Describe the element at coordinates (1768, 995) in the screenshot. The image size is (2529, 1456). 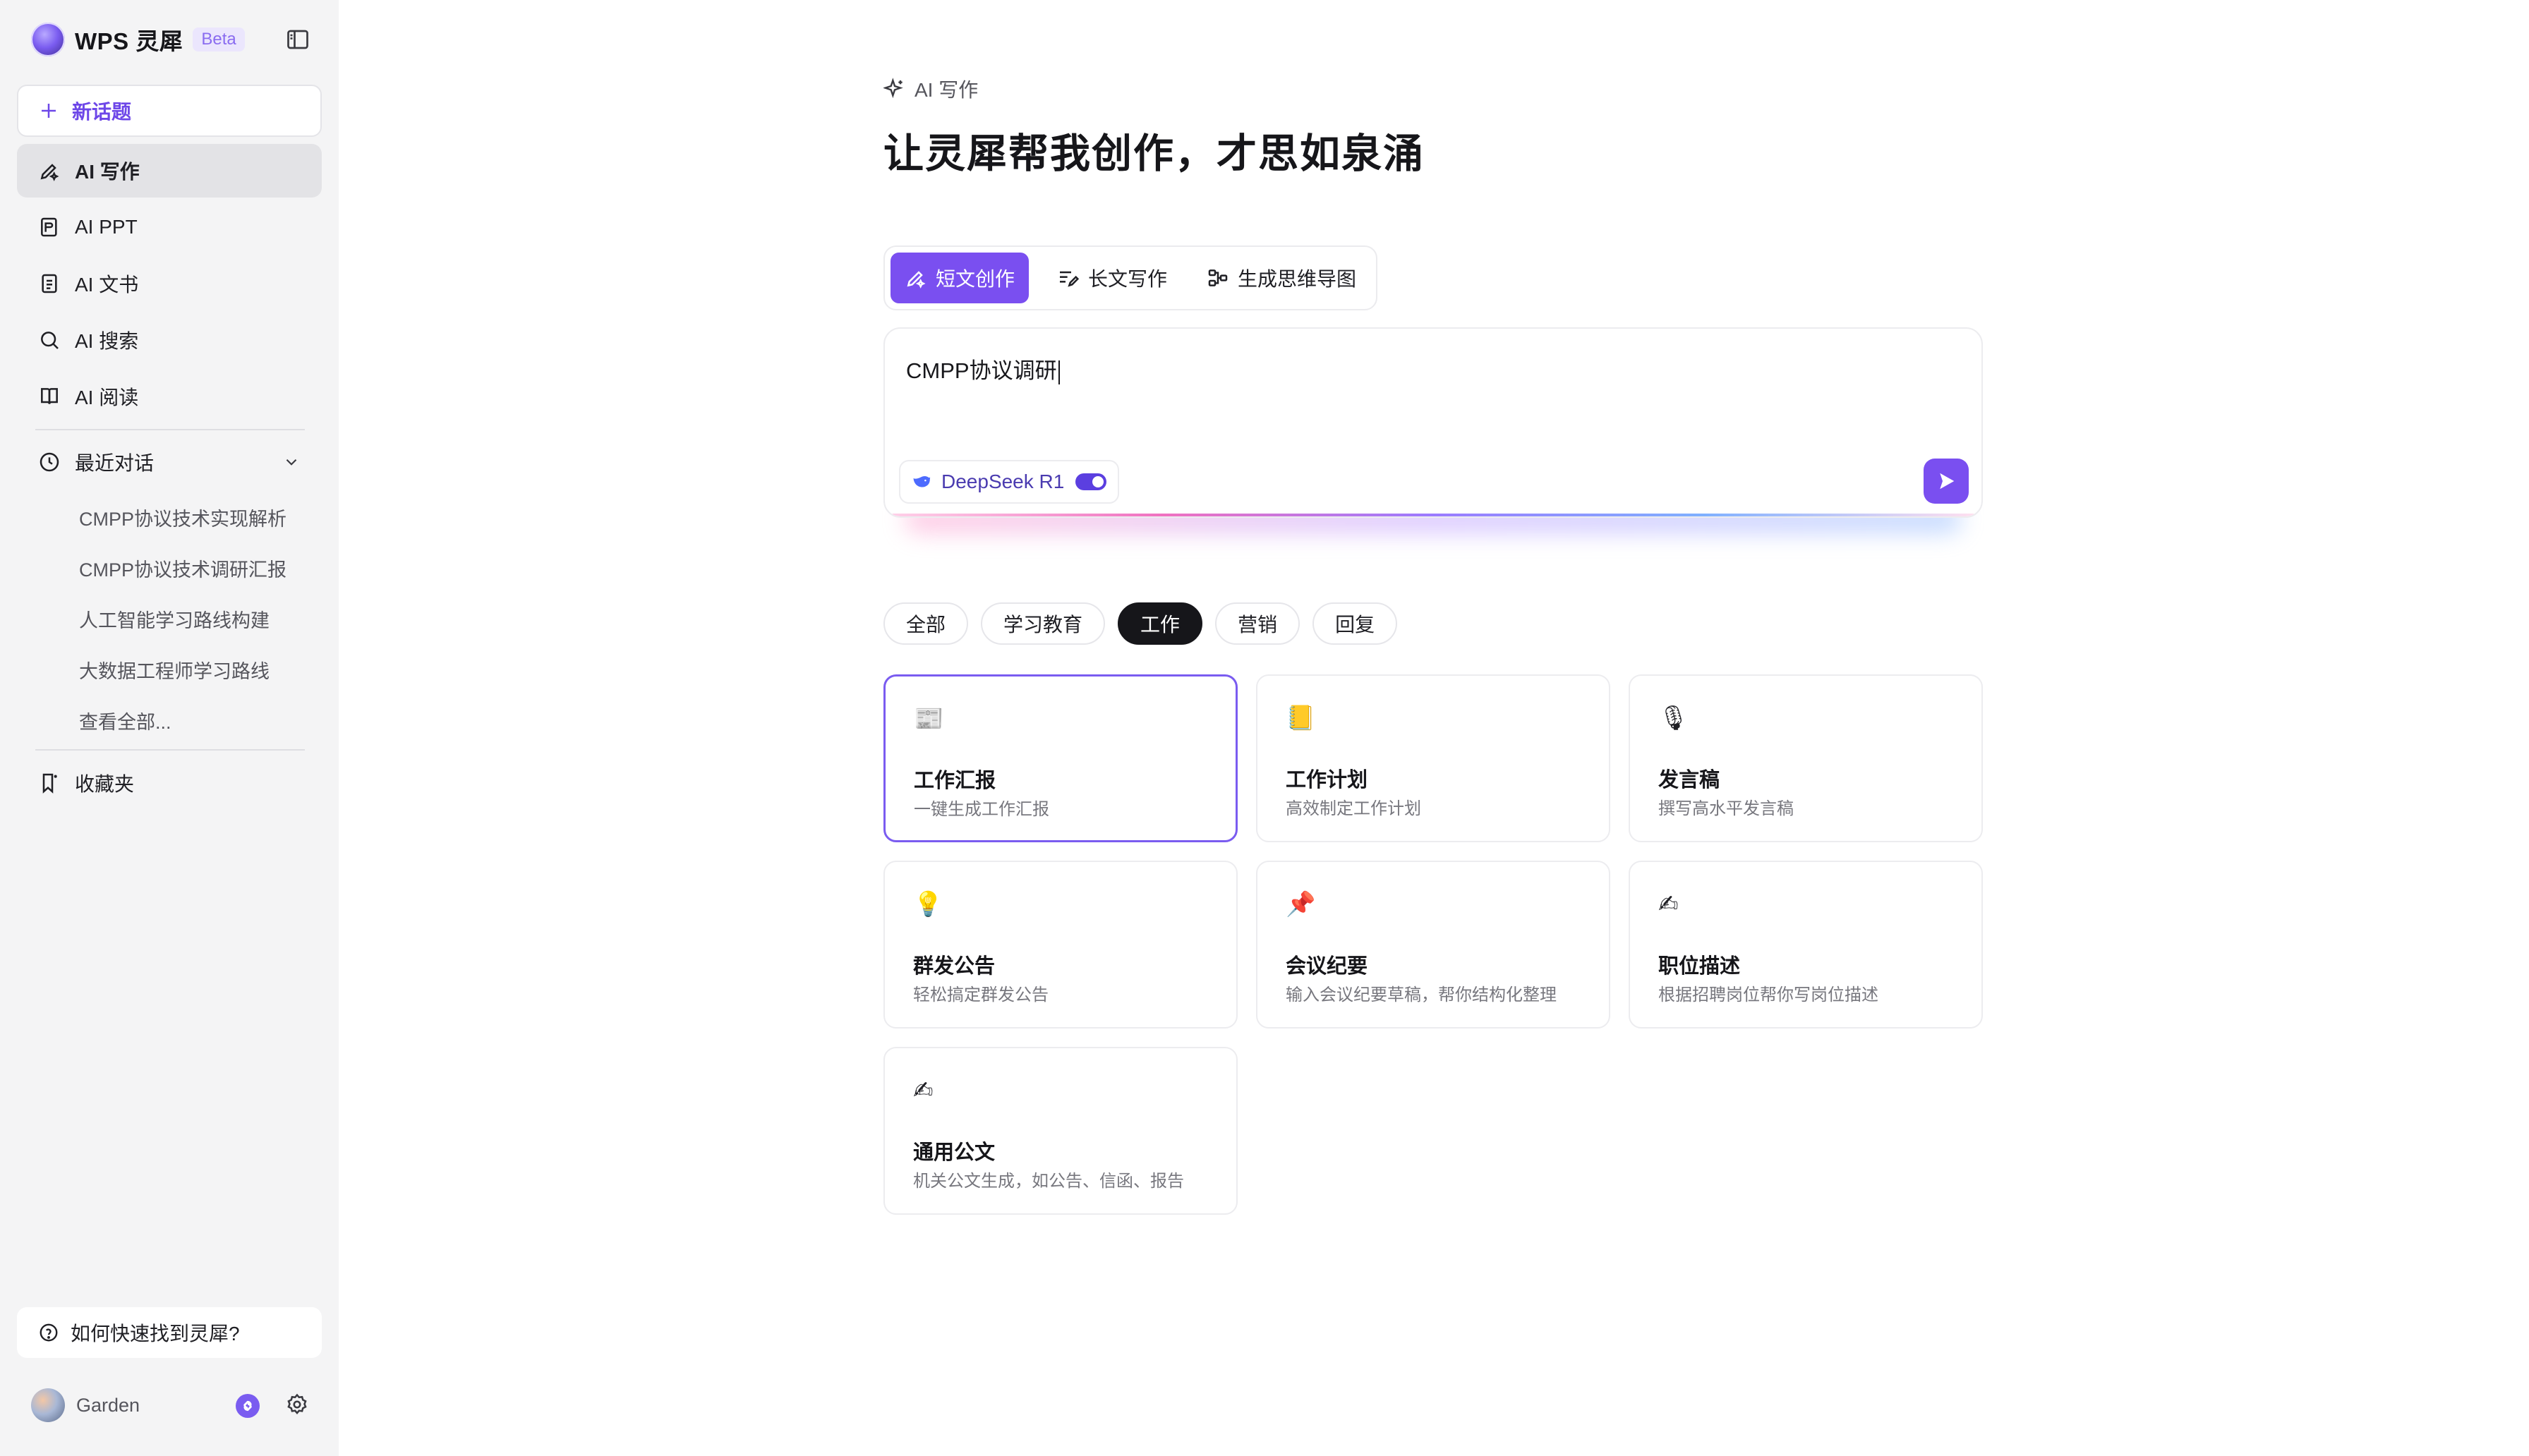
I see `card-desc: 根据招聘岗位帮你写岗位描述` at that location.